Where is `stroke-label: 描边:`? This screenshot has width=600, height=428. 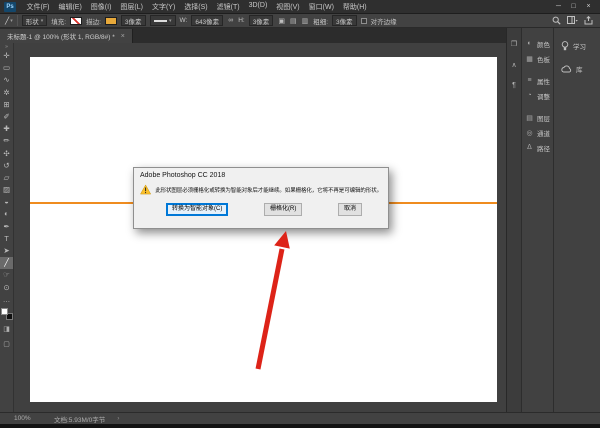 stroke-label: 描边: is located at coordinates (93, 22).